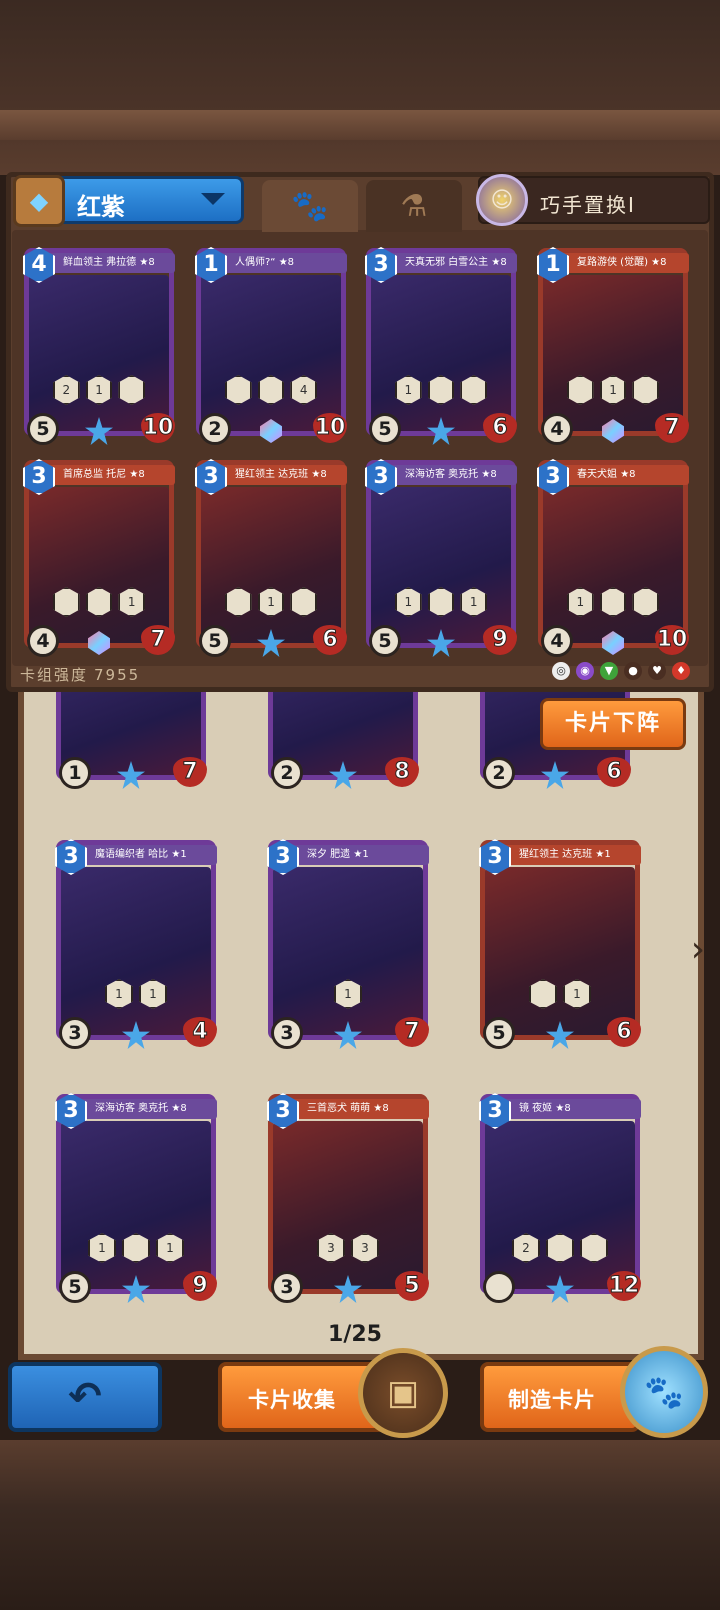 The image size is (720, 1610). What do you see at coordinates (128, 201) in the screenshot?
I see `deck-selector: ◆ 红紫` at bounding box center [128, 201].